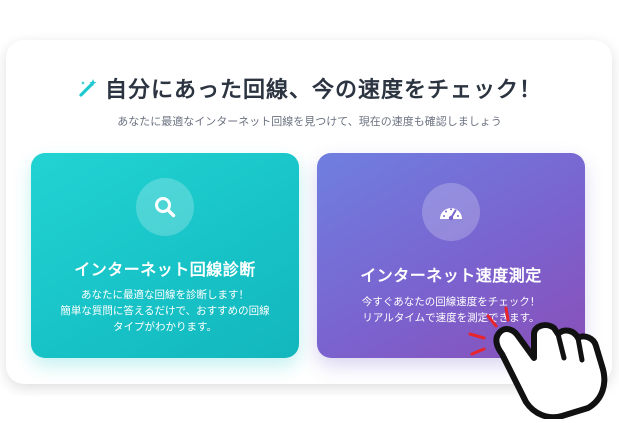  I want to click on search-icon-circle, so click(165, 207).